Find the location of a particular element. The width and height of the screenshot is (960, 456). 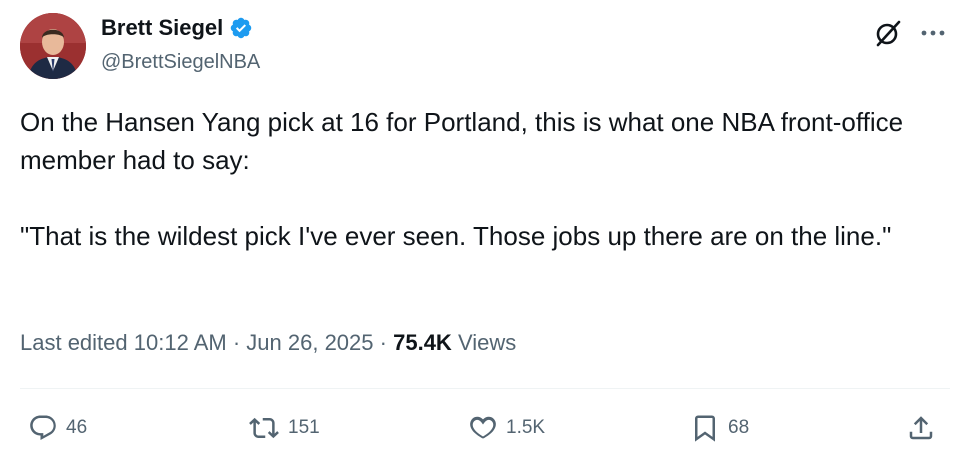

edited-label: Last edited is located at coordinates (74, 342).